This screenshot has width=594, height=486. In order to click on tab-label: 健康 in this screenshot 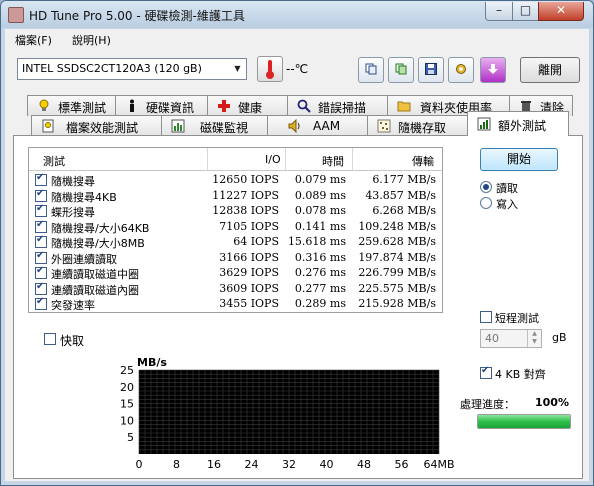, I will do `click(250, 108)`.